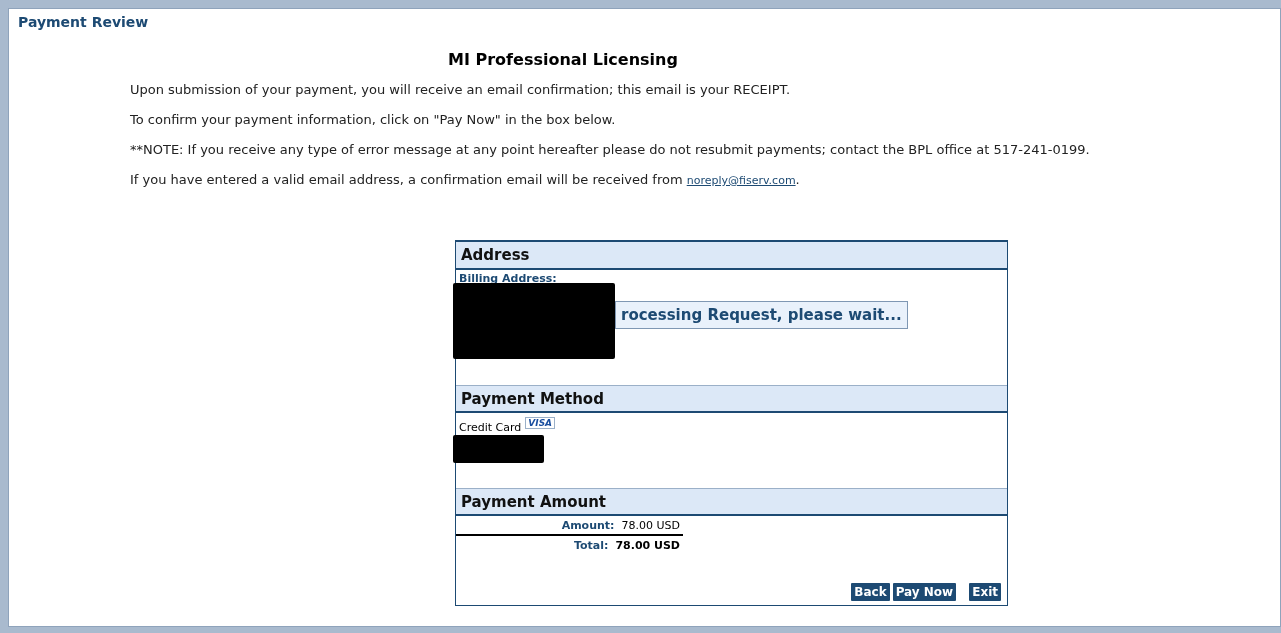 The height and width of the screenshot is (633, 1281). I want to click on card-logo: VISA, so click(540, 423).